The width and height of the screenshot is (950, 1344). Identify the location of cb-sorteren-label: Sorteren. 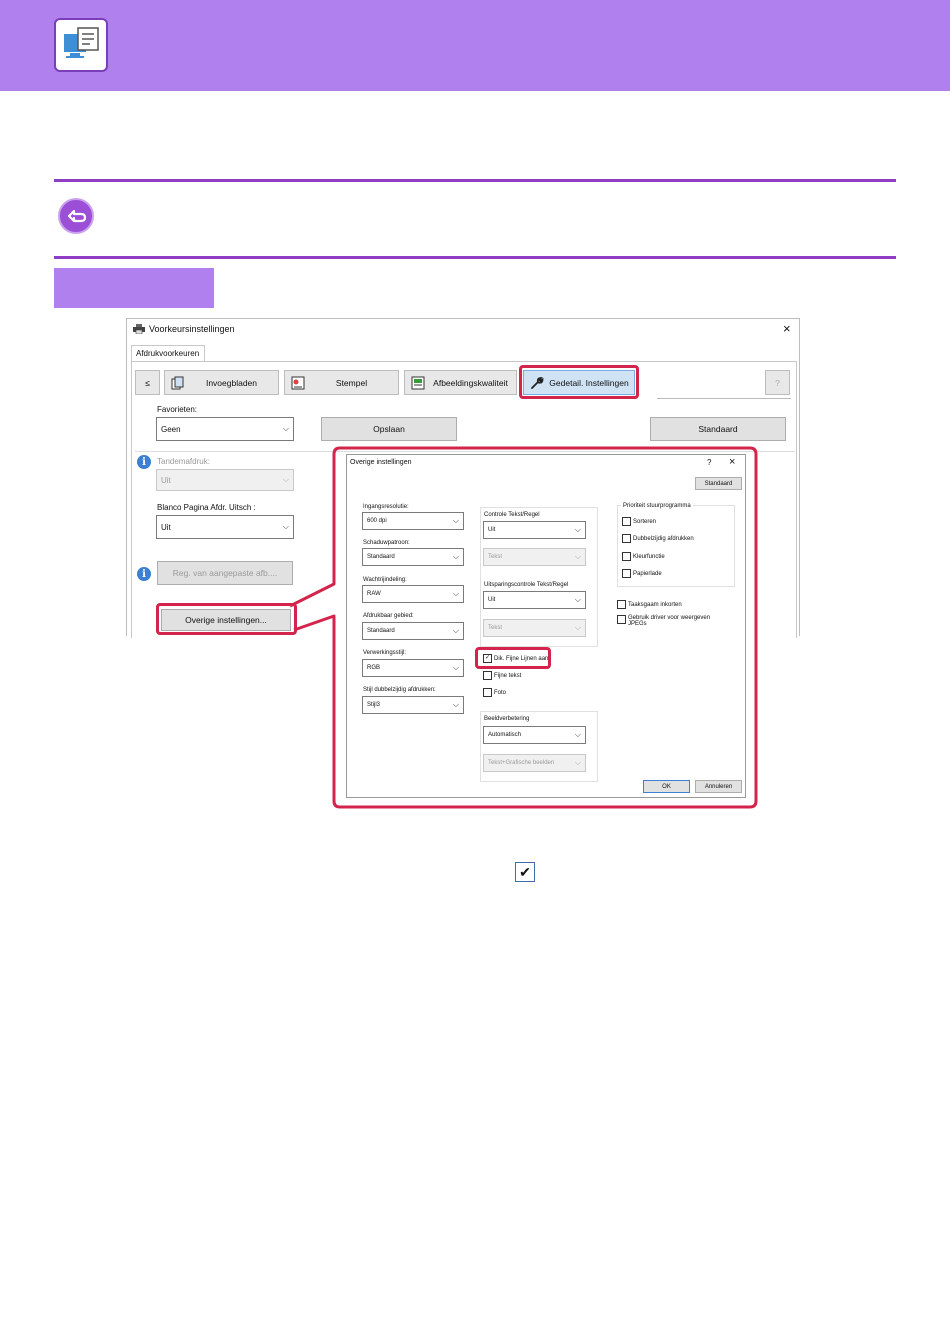
(645, 521).